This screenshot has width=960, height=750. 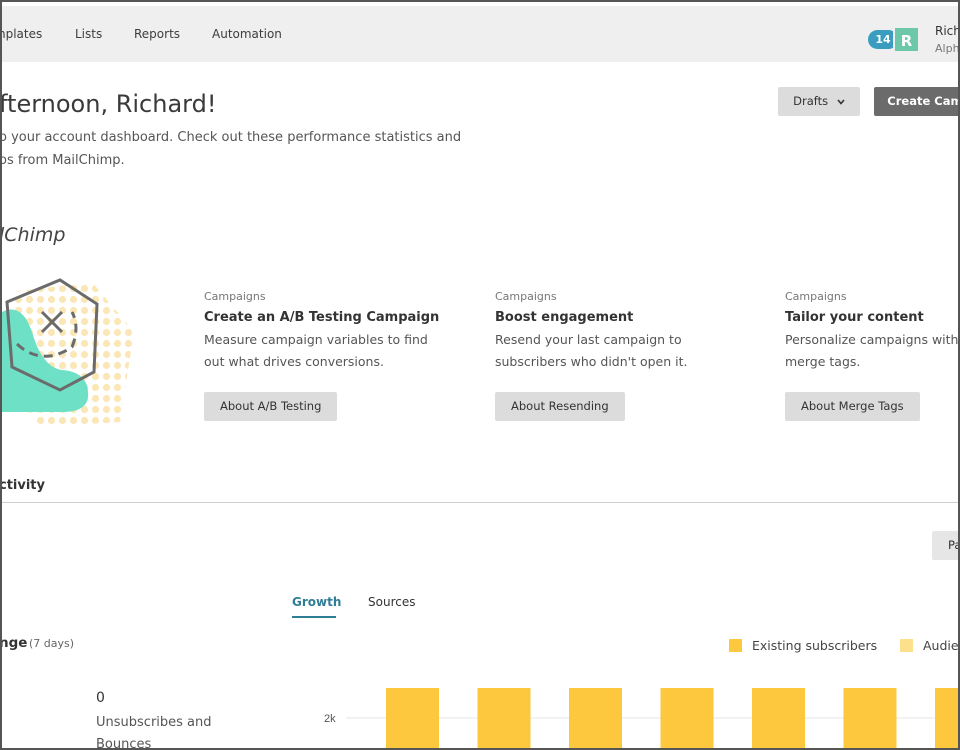 I want to click on legend-audience: Audien, so click(x=929, y=645).